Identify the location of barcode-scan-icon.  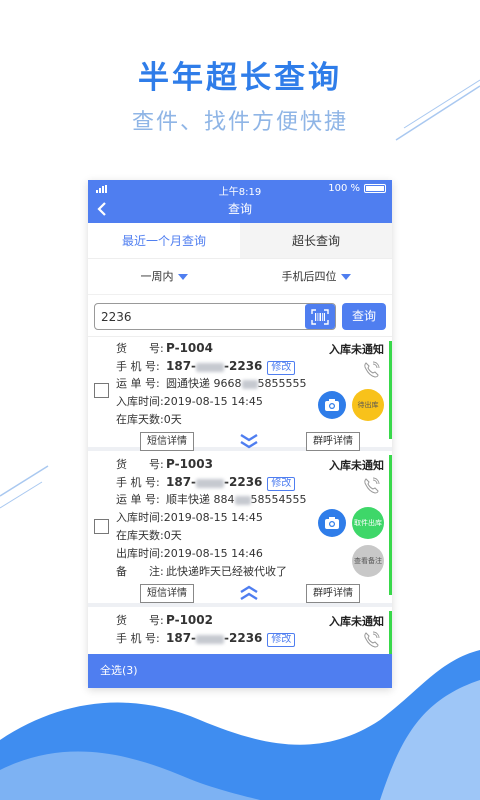
(320, 316).